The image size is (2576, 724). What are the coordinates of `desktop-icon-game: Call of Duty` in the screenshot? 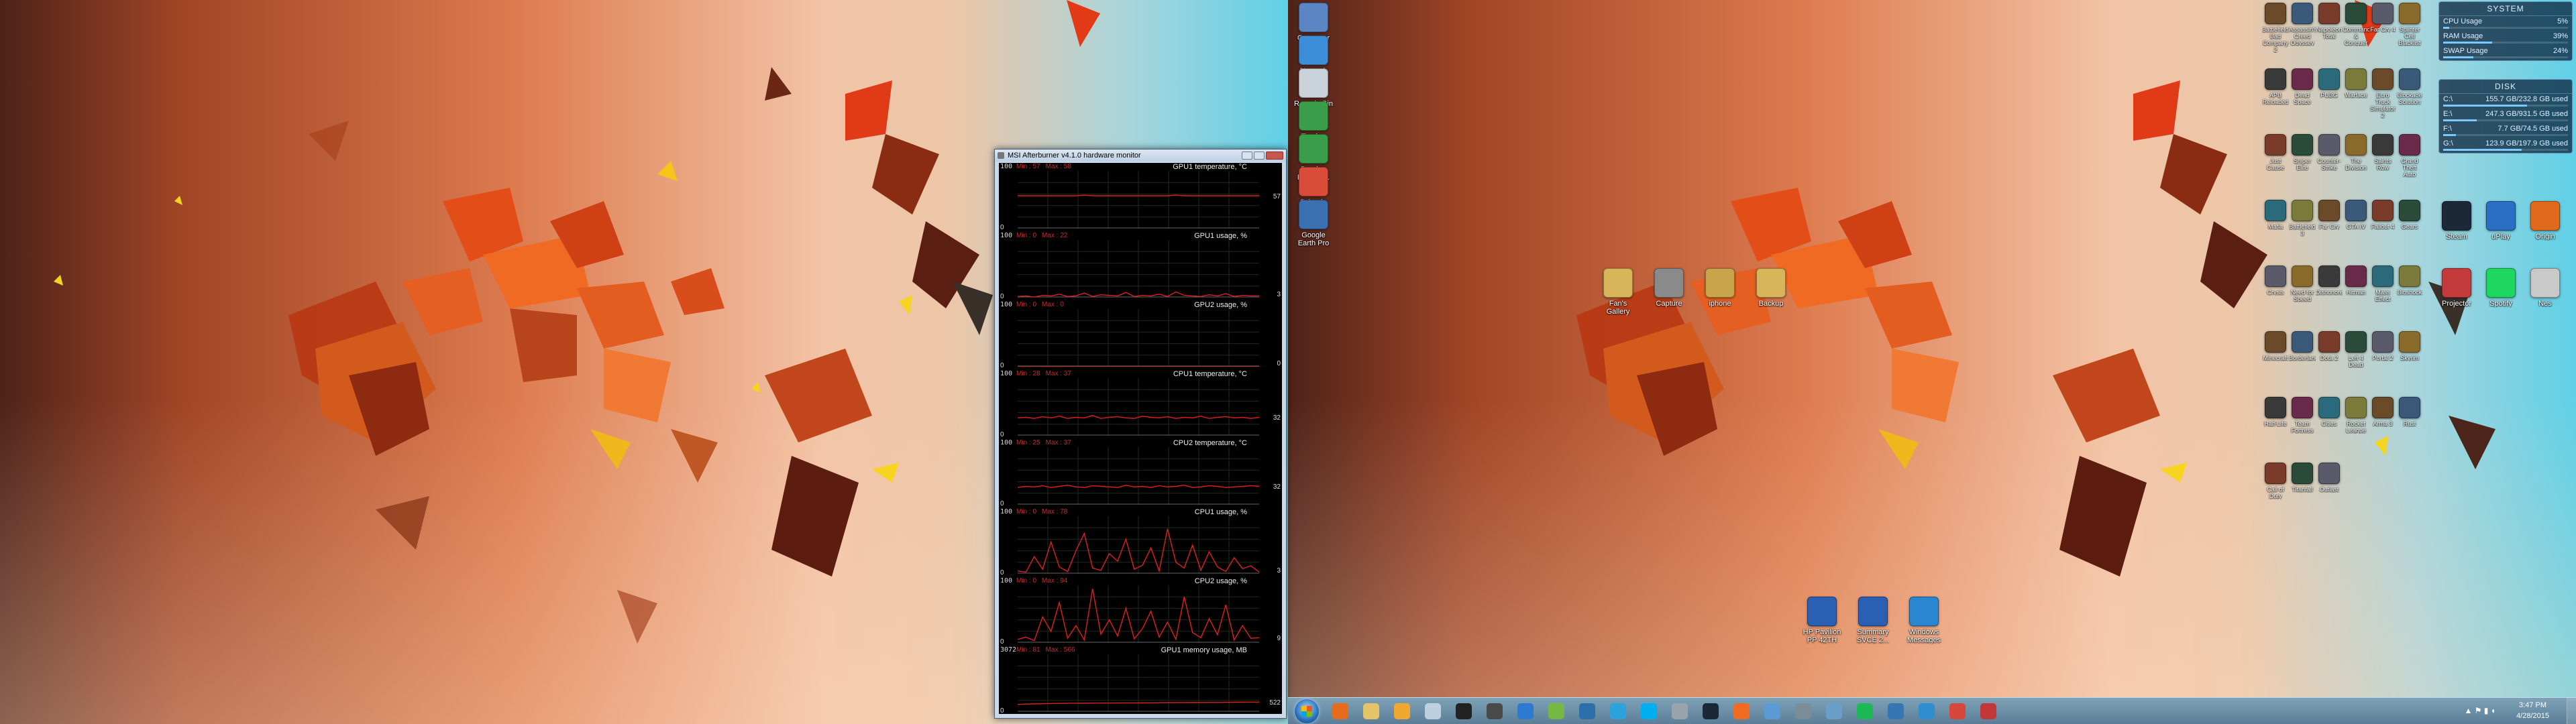 It's located at (2275, 481).